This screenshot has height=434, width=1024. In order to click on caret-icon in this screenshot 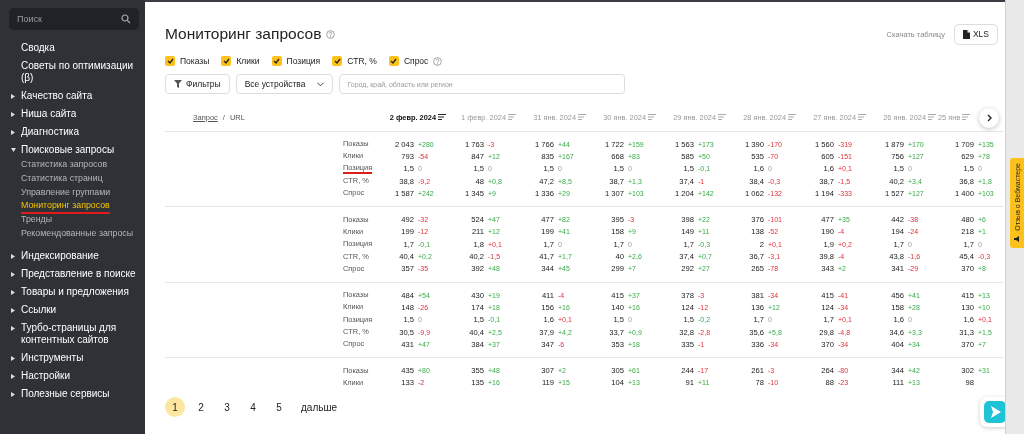, I will do `click(321, 84)`.